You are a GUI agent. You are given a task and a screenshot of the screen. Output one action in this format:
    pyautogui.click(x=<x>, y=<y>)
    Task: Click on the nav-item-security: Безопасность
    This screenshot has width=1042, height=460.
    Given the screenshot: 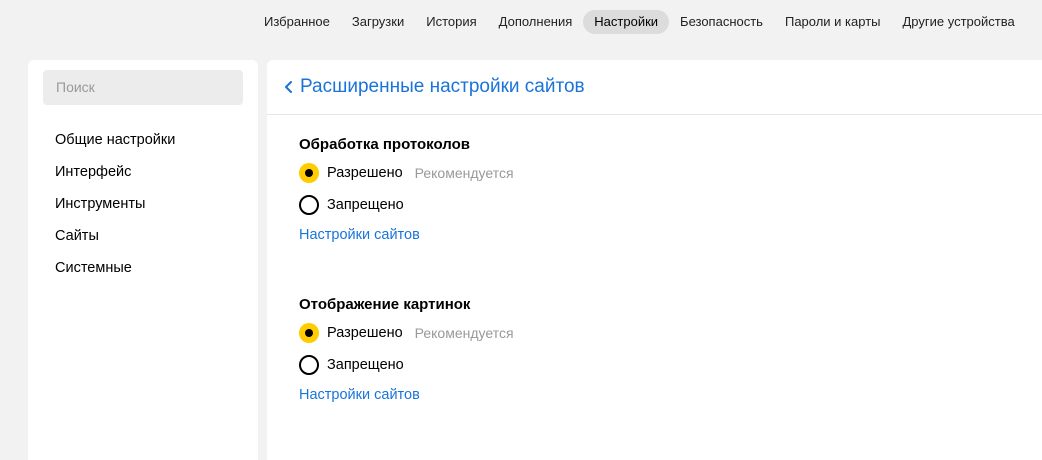 What is the action you would take?
    pyautogui.click(x=721, y=22)
    